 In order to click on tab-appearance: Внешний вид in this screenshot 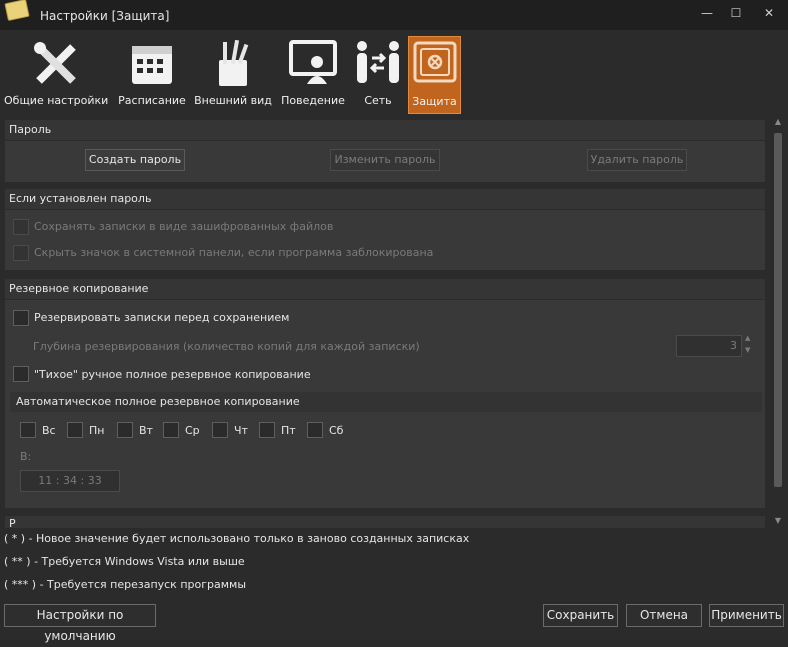, I will do `click(233, 74)`.